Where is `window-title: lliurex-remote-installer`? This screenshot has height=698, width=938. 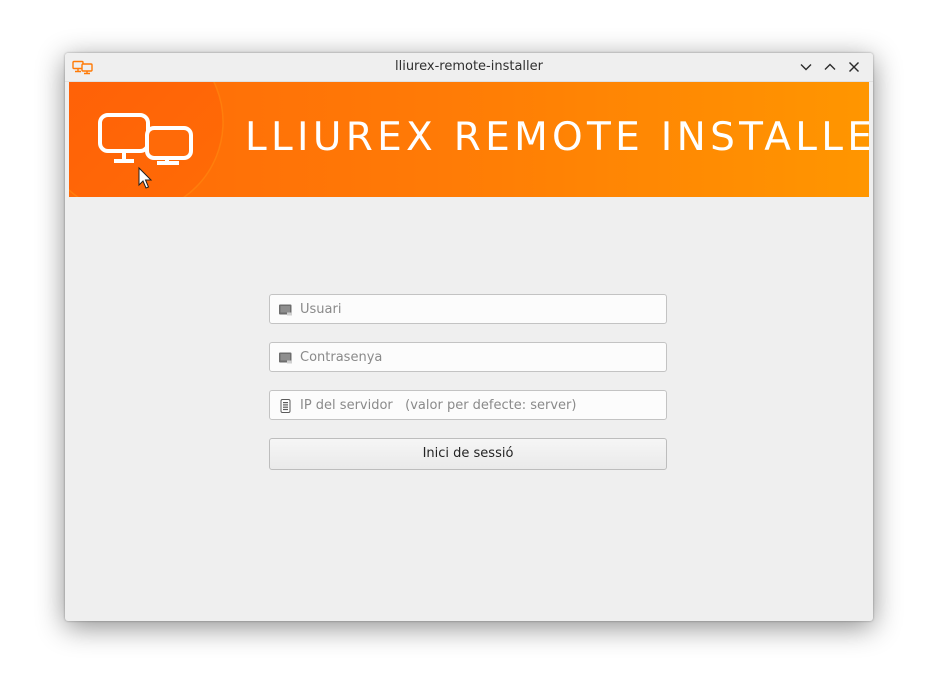
window-title: lliurex-remote-installer is located at coordinates (468, 66).